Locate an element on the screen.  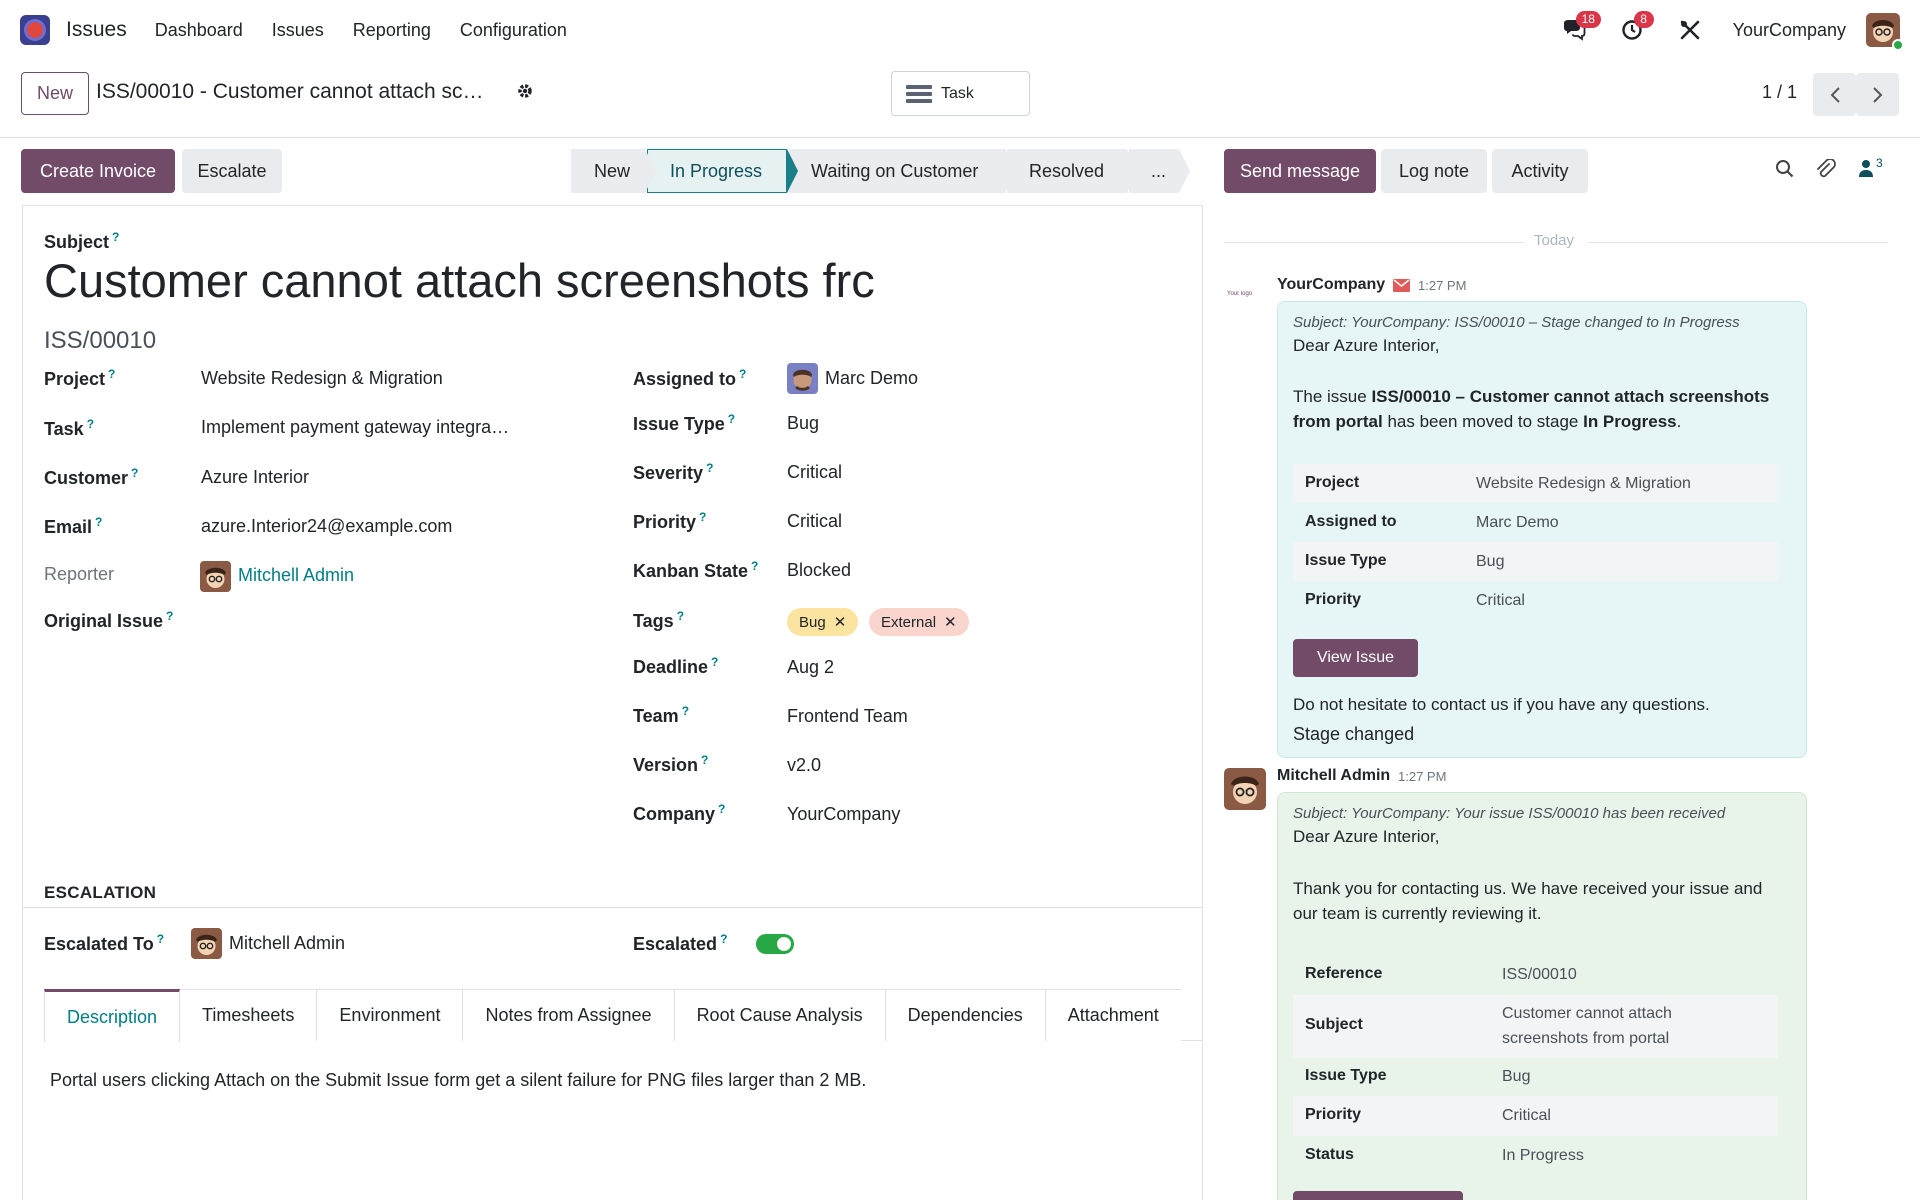
new-record-button: New is located at coordinates (55, 93).